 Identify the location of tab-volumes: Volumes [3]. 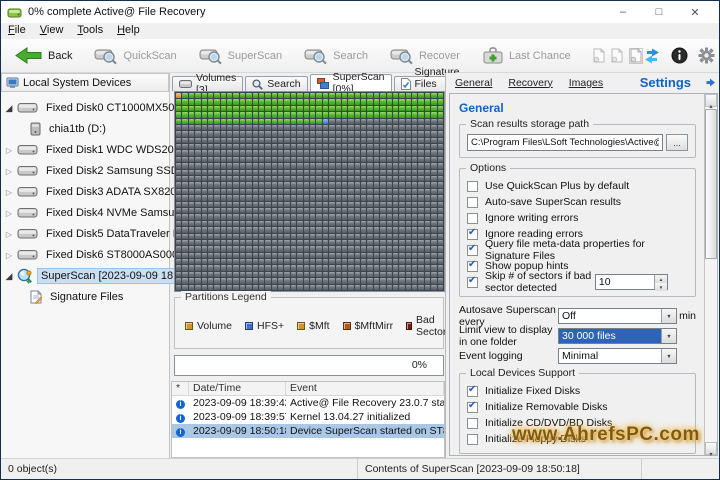
(208, 84).